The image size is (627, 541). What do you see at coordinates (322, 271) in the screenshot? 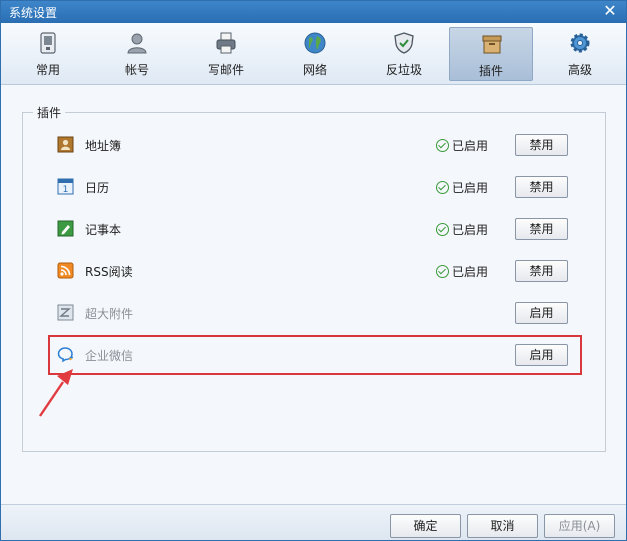
I see `plugin-row-rss: RSS阅读 已启用 禁用` at bounding box center [322, 271].